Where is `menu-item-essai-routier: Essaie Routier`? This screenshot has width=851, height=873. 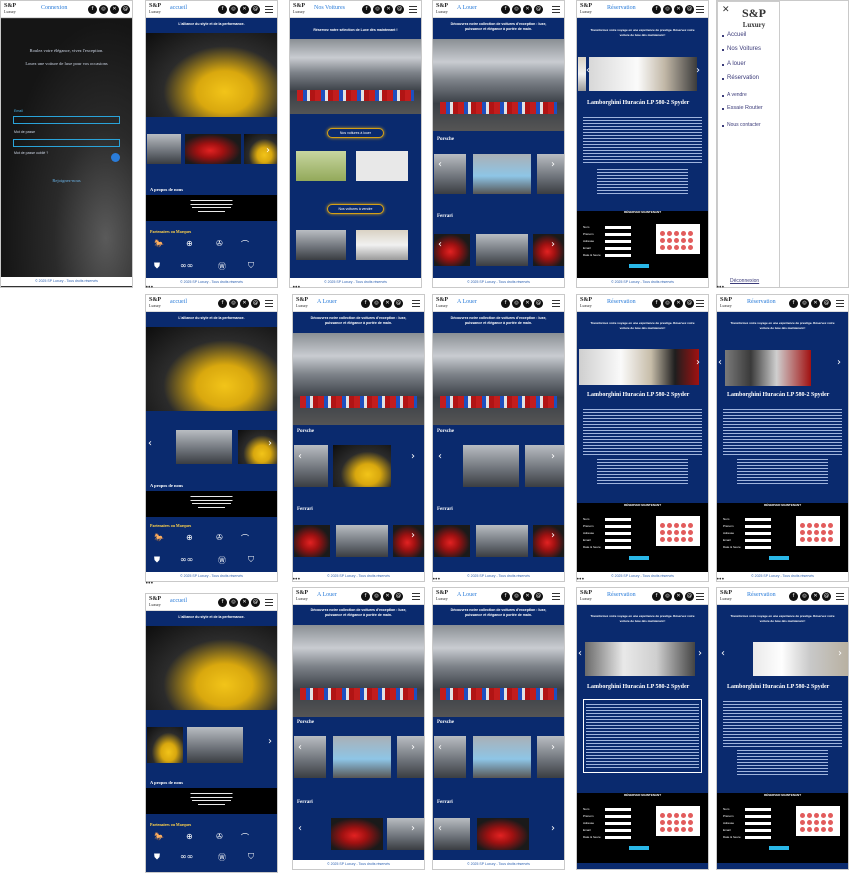 menu-item-essai-routier: Essaie Routier is located at coordinates (742, 108).